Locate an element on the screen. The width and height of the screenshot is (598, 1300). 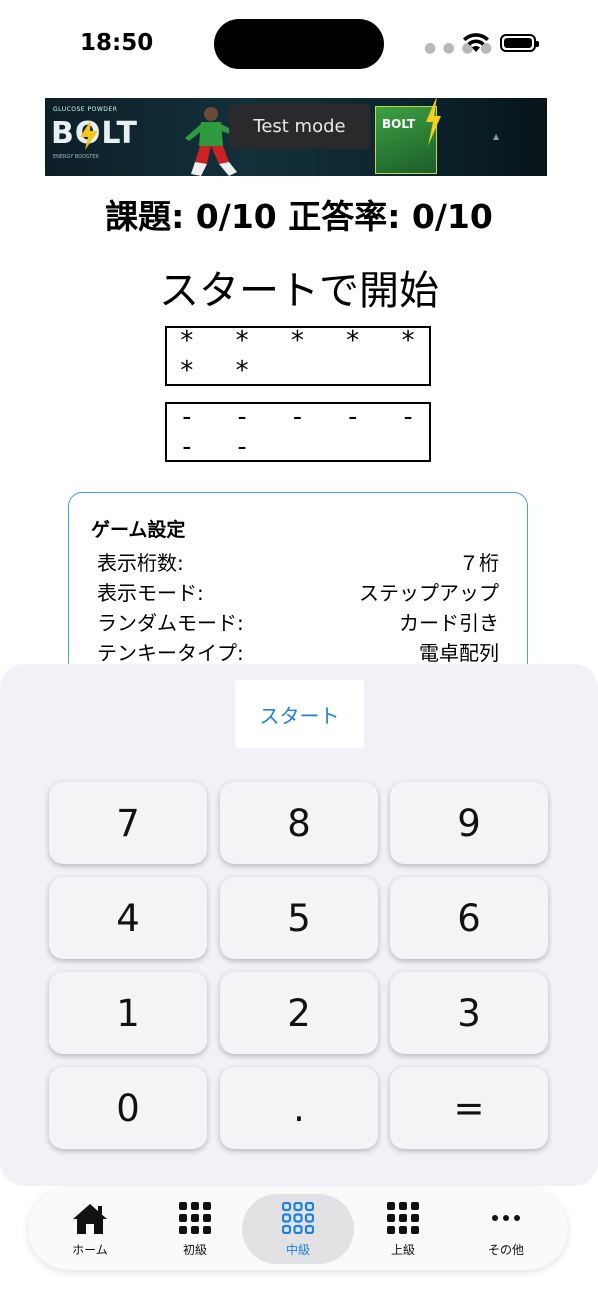
settings-value: ステップアップ is located at coordinates (429, 593).